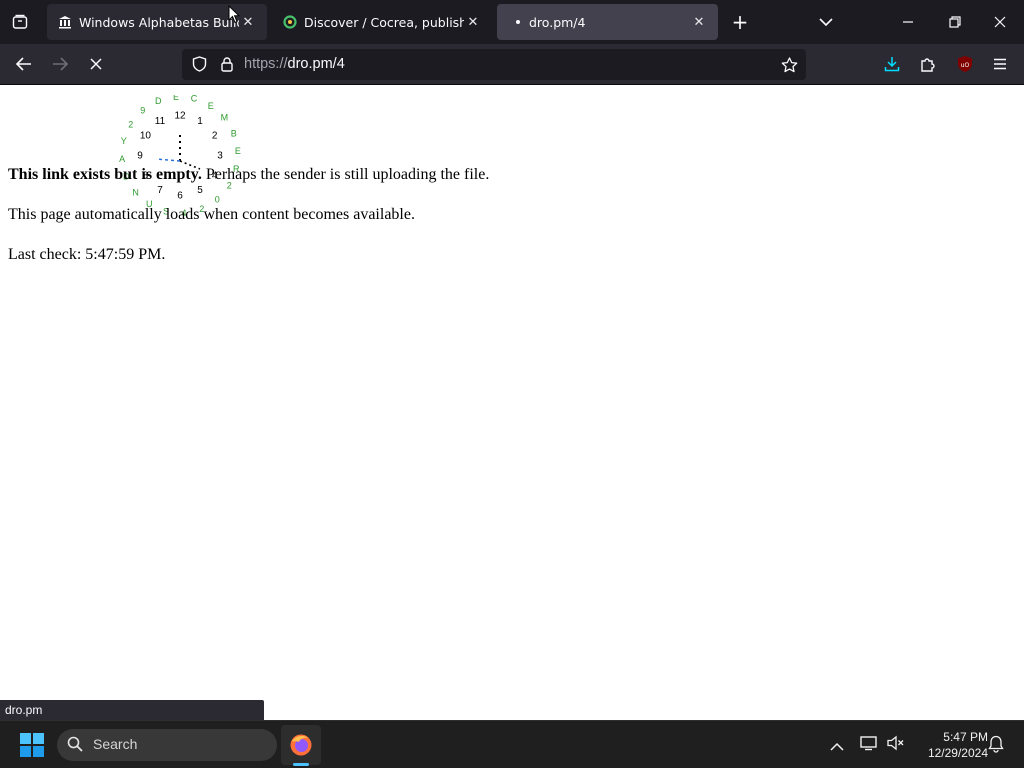 This screenshot has height=768, width=1024. I want to click on cocrea-icon, so click(290, 22).